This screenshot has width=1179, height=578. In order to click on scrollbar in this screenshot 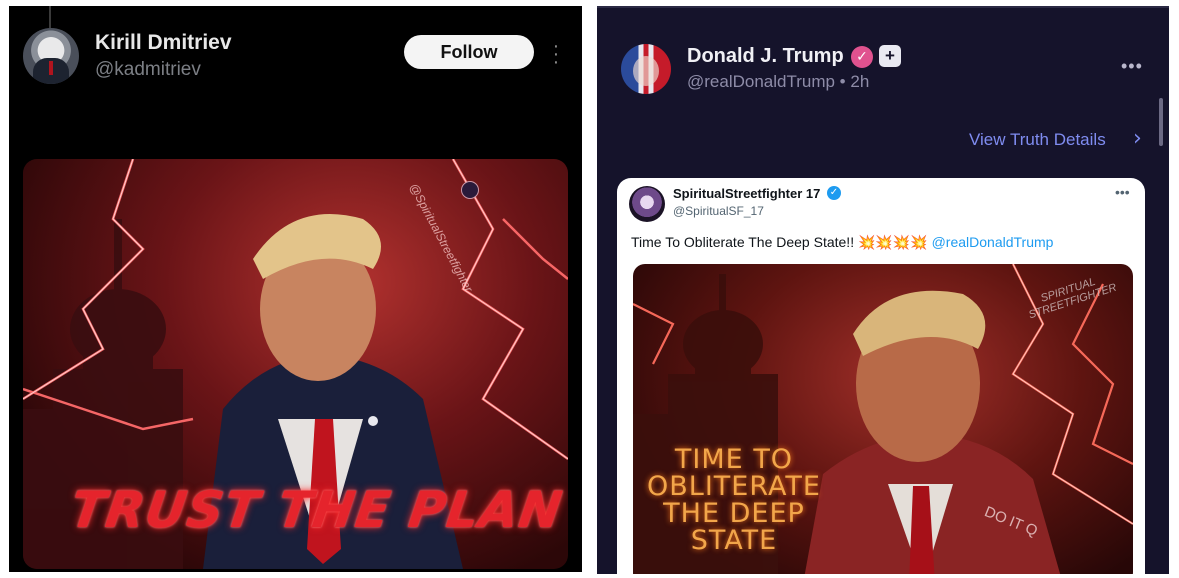, I will do `click(1161, 122)`.